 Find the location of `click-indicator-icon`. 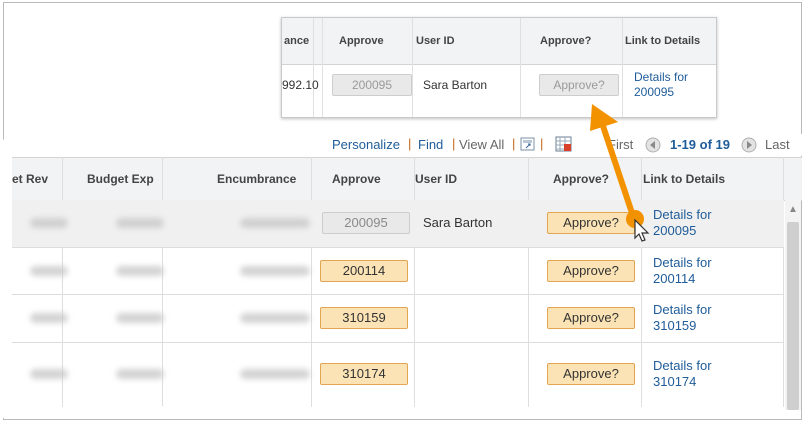

click-indicator-icon is located at coordinates (638, 227).